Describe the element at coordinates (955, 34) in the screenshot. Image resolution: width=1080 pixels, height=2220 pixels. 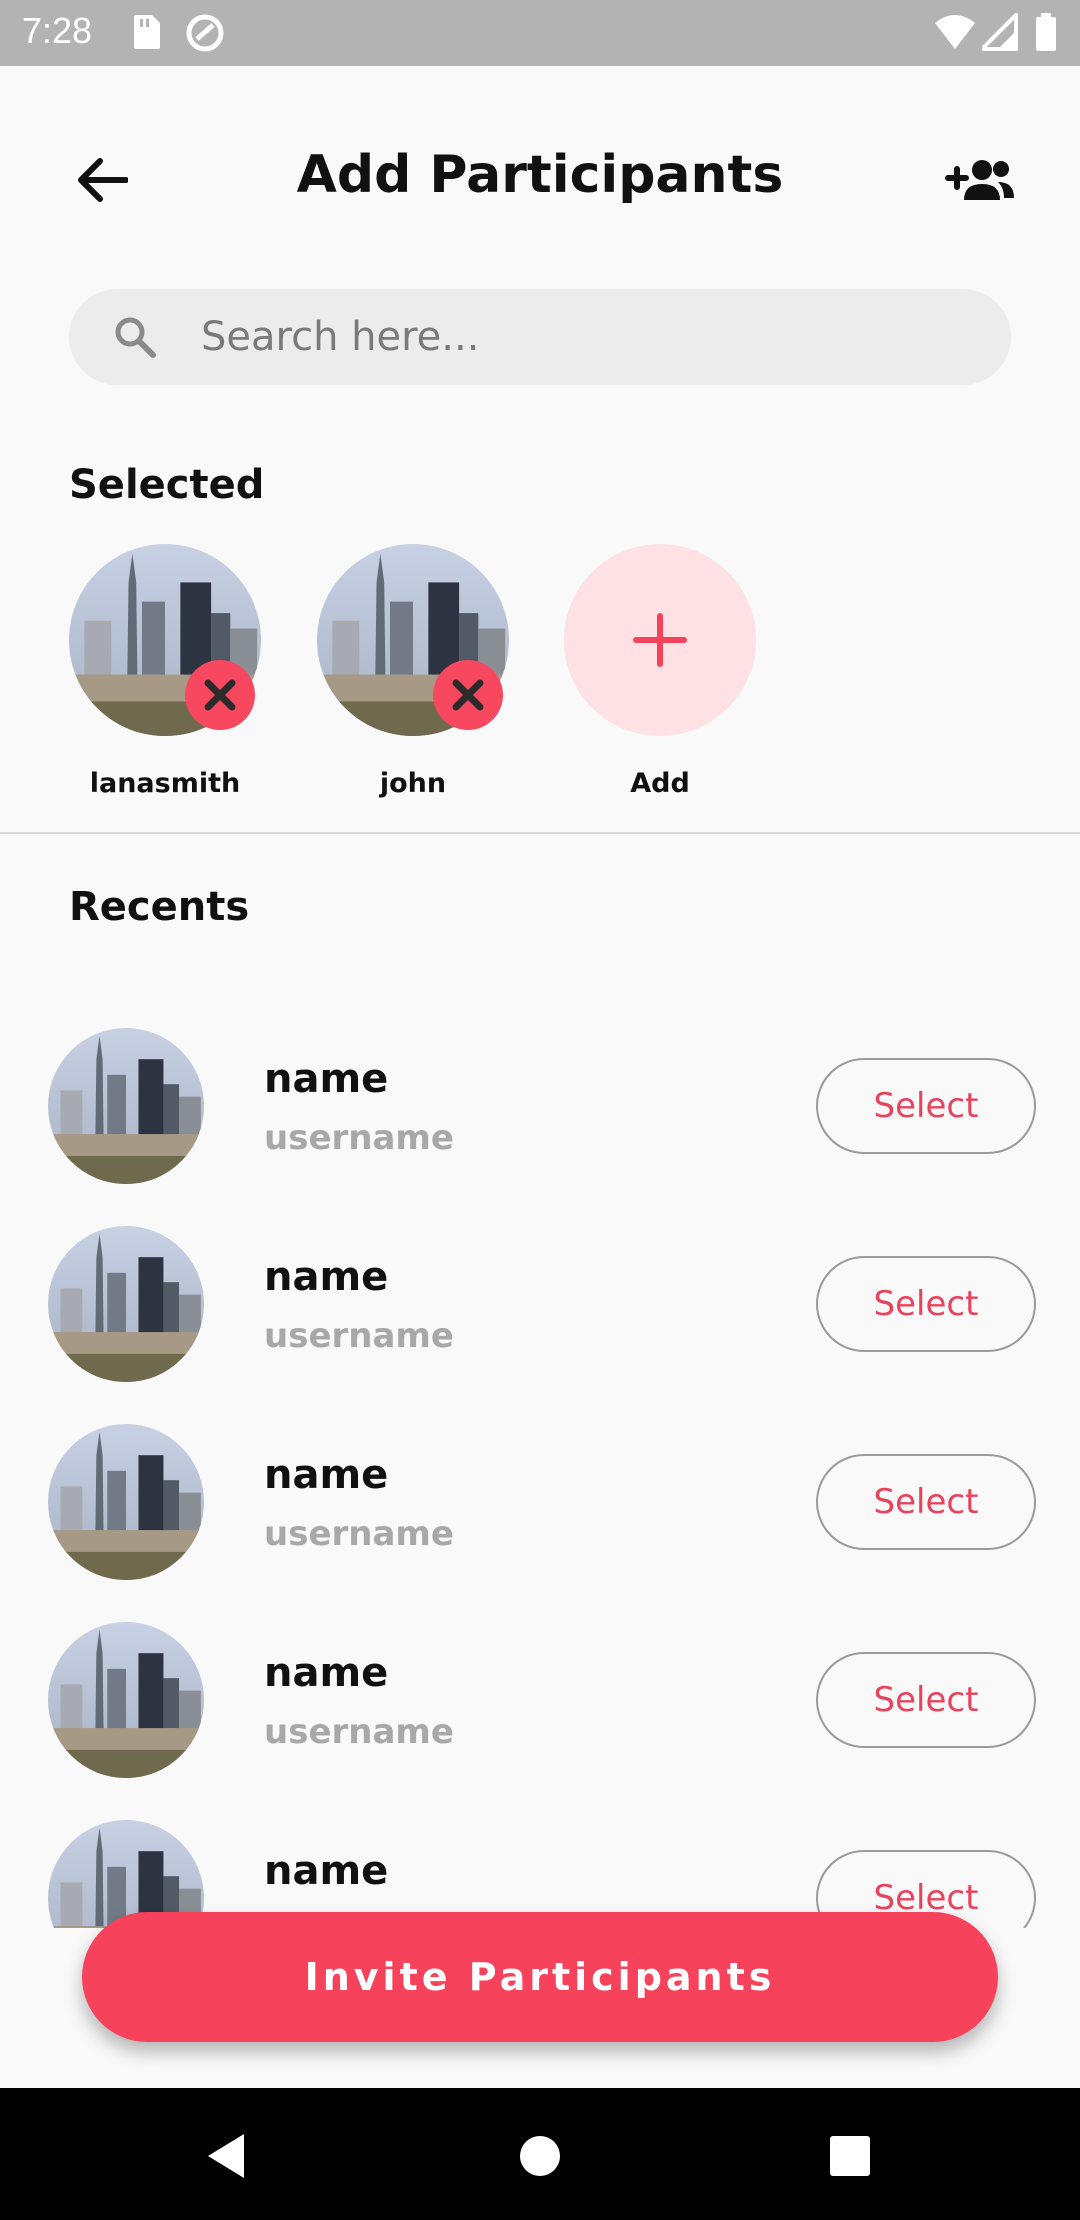
I see `wifi-icon` at that location.